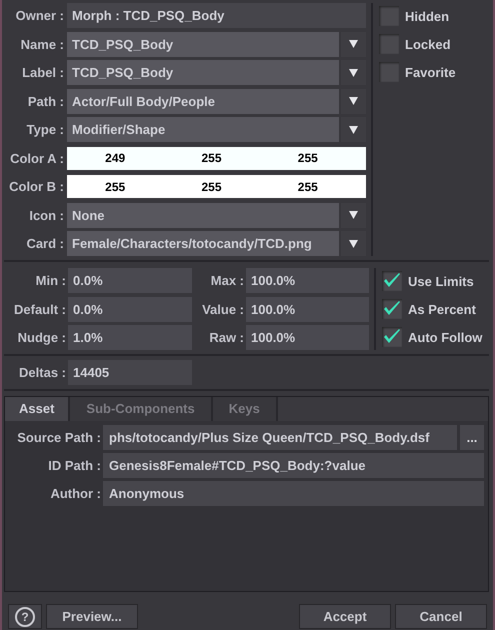  Describe the element at coordinates (45, 101) in the screenshot. I see `field-label: Path :` at that location.